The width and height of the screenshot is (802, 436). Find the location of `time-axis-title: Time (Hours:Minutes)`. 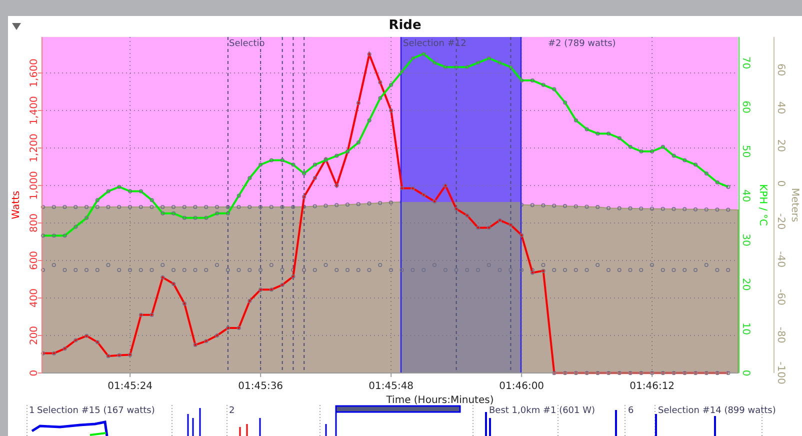

time-axis-title: Time (Hours:Minutes) is located at coordinates (440, 400).